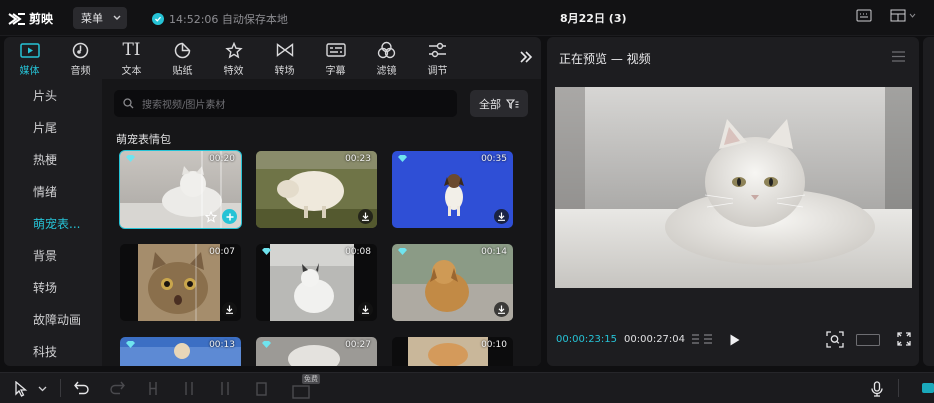  What do you see at coordinates (153, 388) in the screenshot?
I see `split-icon` at bounding box center [153, 388].